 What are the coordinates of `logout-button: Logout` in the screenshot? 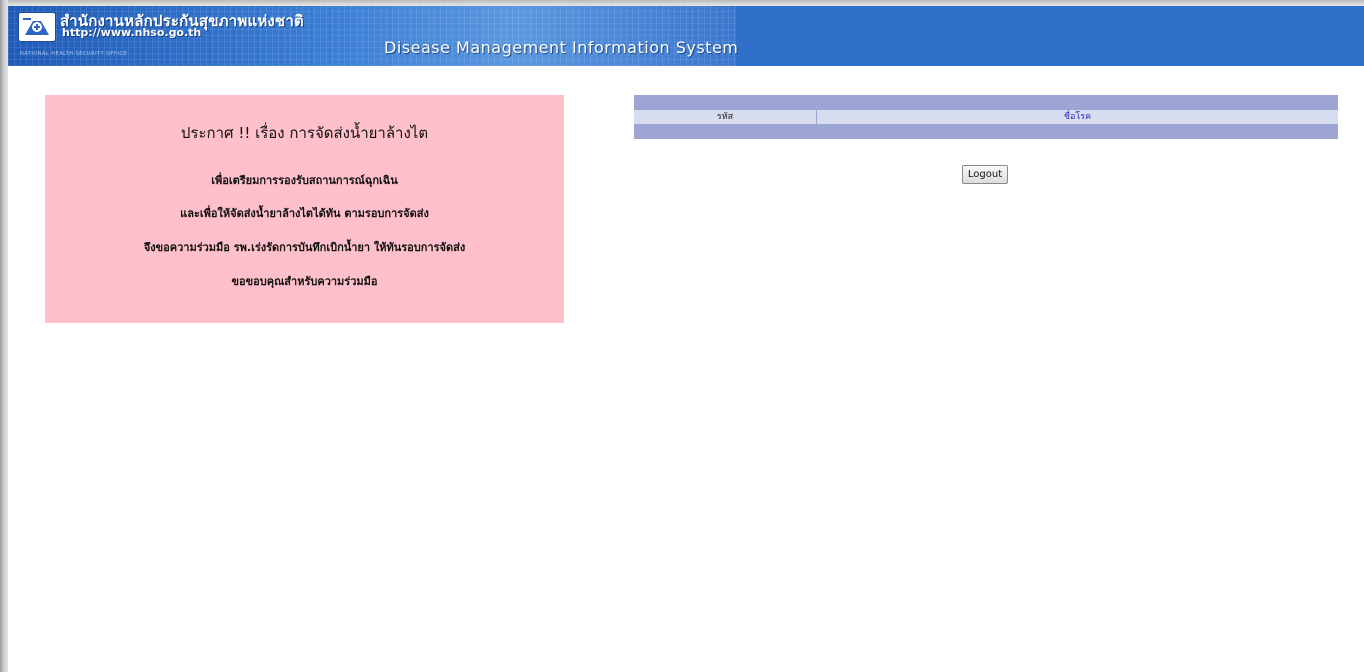 It's located at (985, 174).